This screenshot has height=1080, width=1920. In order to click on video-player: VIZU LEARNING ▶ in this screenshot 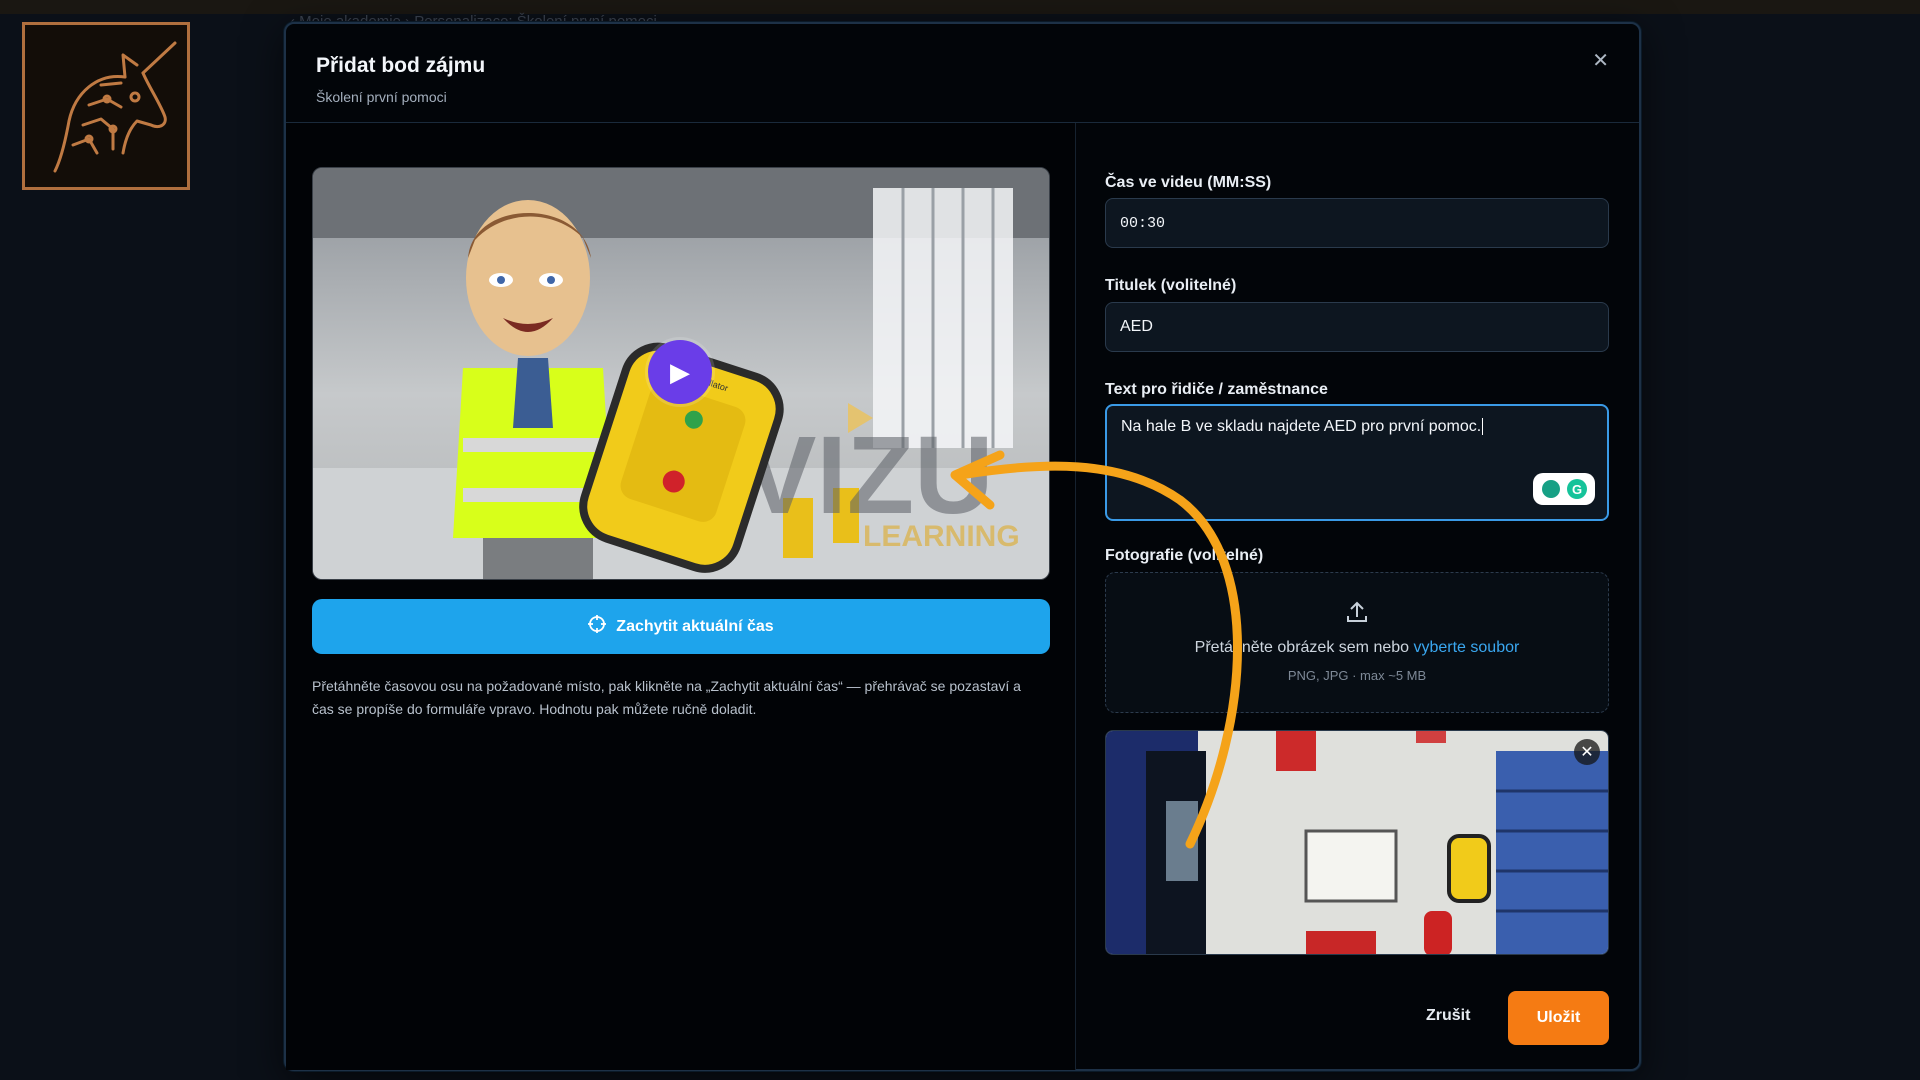, I will do `click(681, 373)`.